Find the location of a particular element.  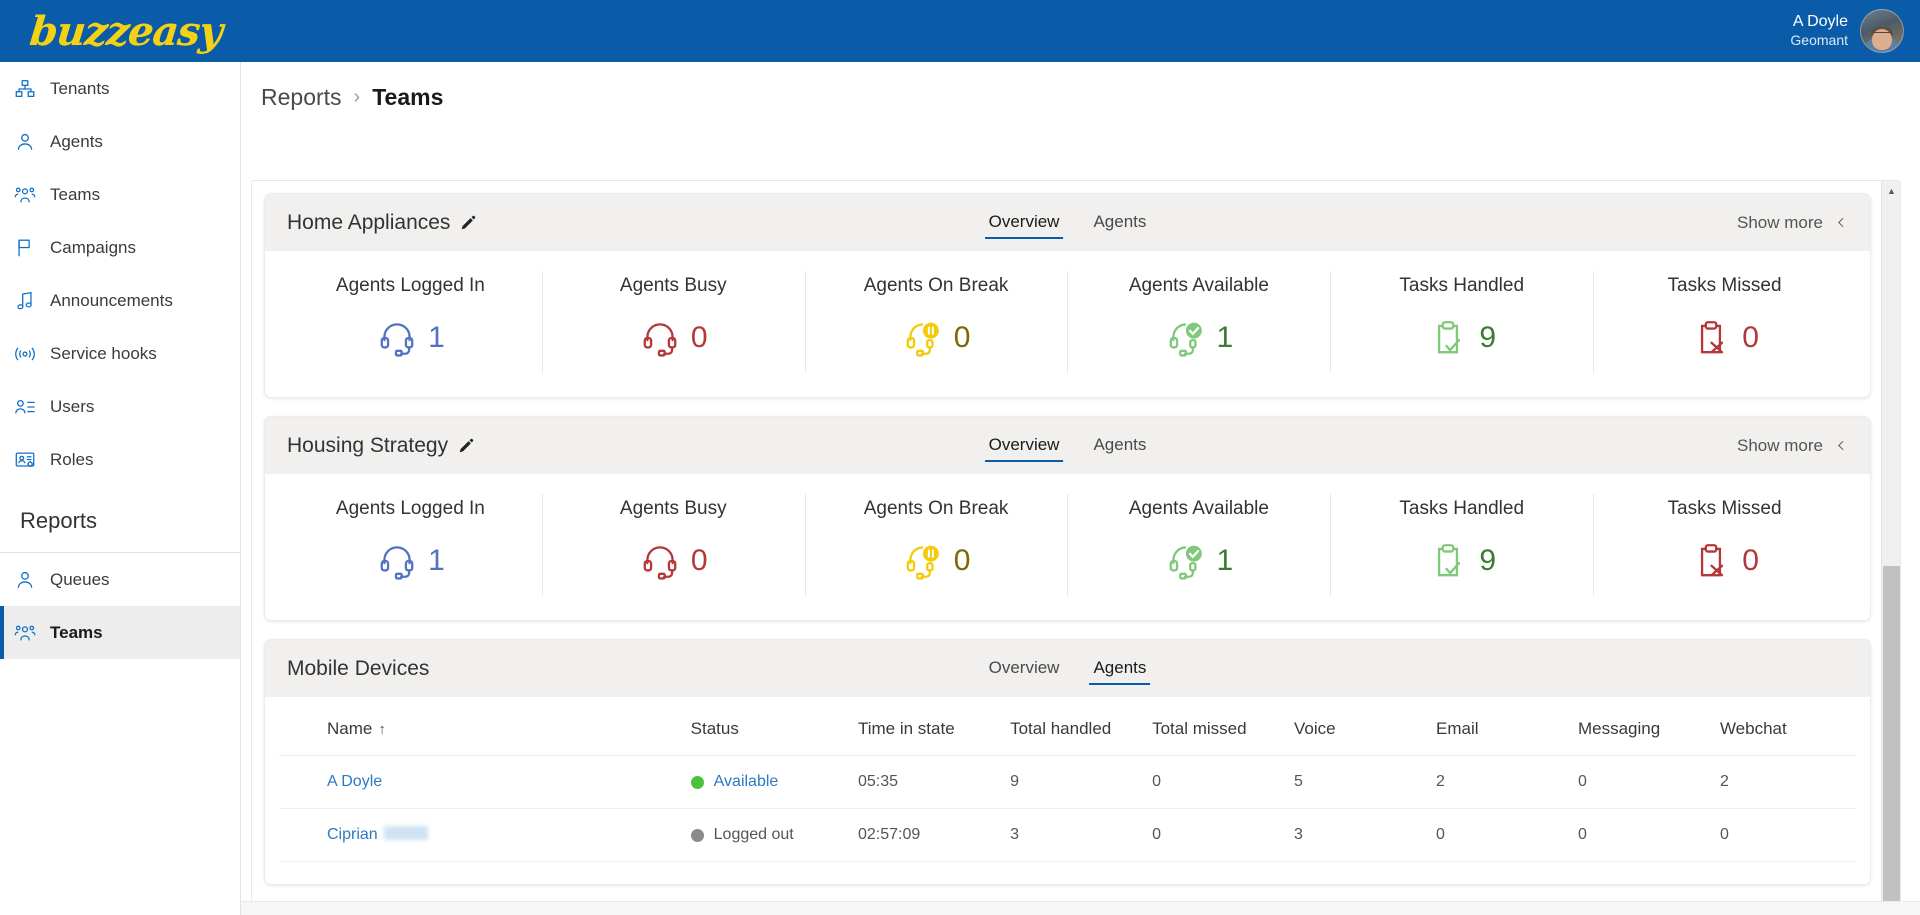

chevron-left-icon is located at coordinates (1841, 222).